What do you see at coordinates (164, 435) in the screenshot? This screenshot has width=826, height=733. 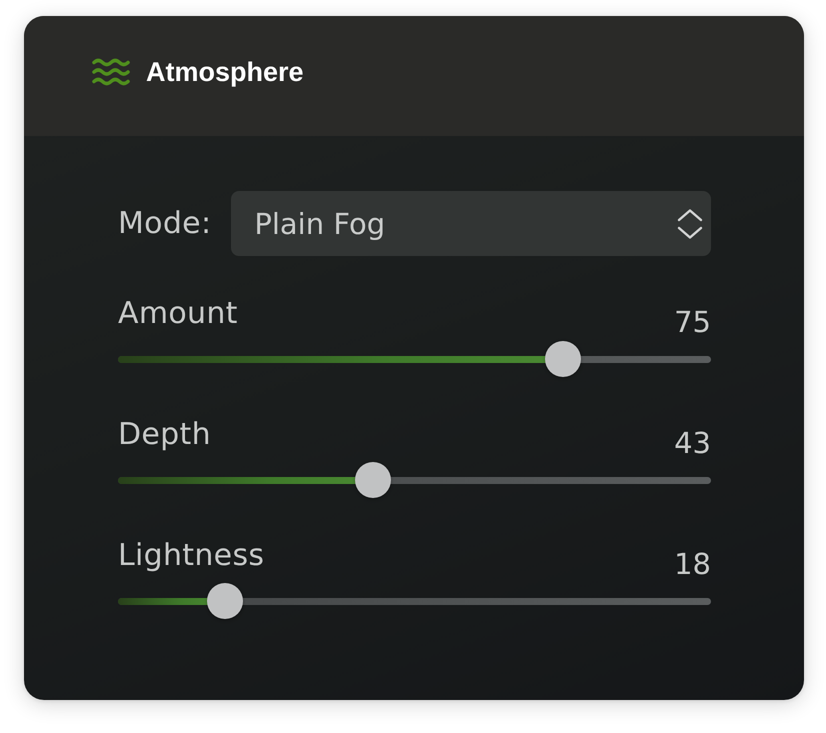 I see `slider-label: Depth` at bounding box center [164, 435].